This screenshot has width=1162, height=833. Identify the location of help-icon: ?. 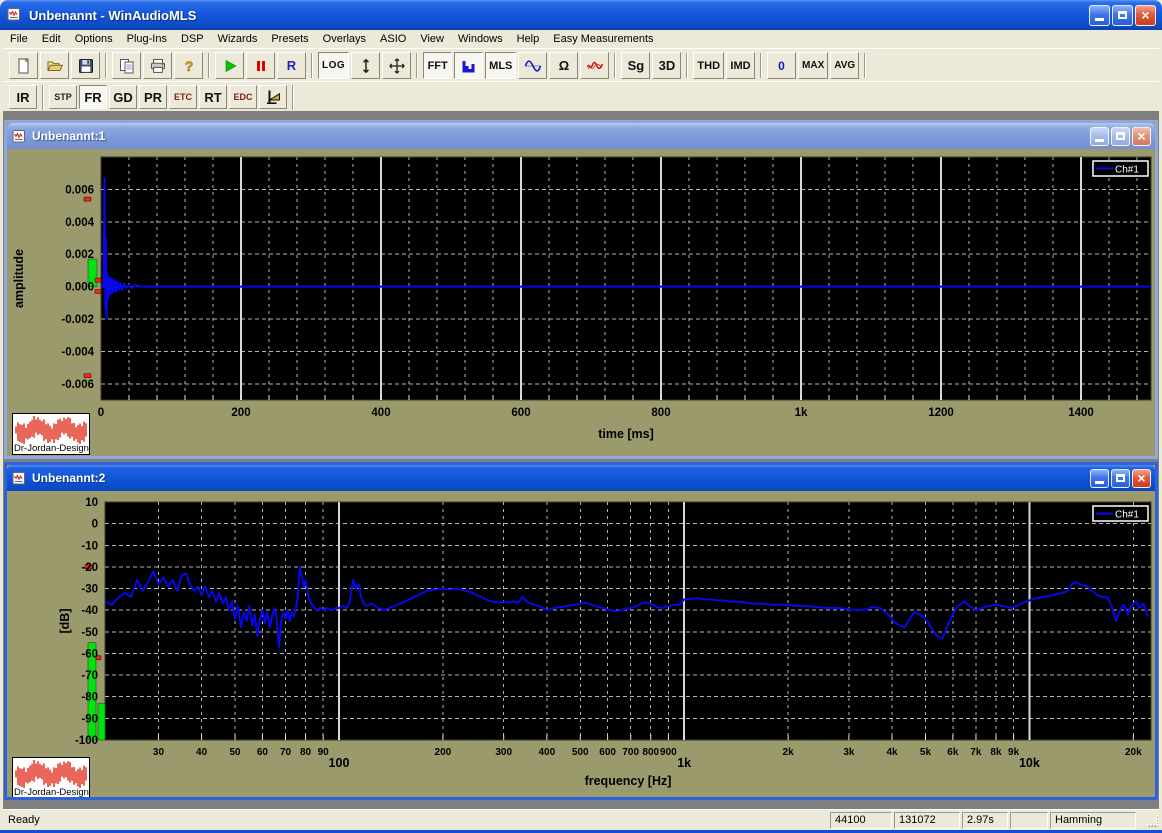
(188, 65).